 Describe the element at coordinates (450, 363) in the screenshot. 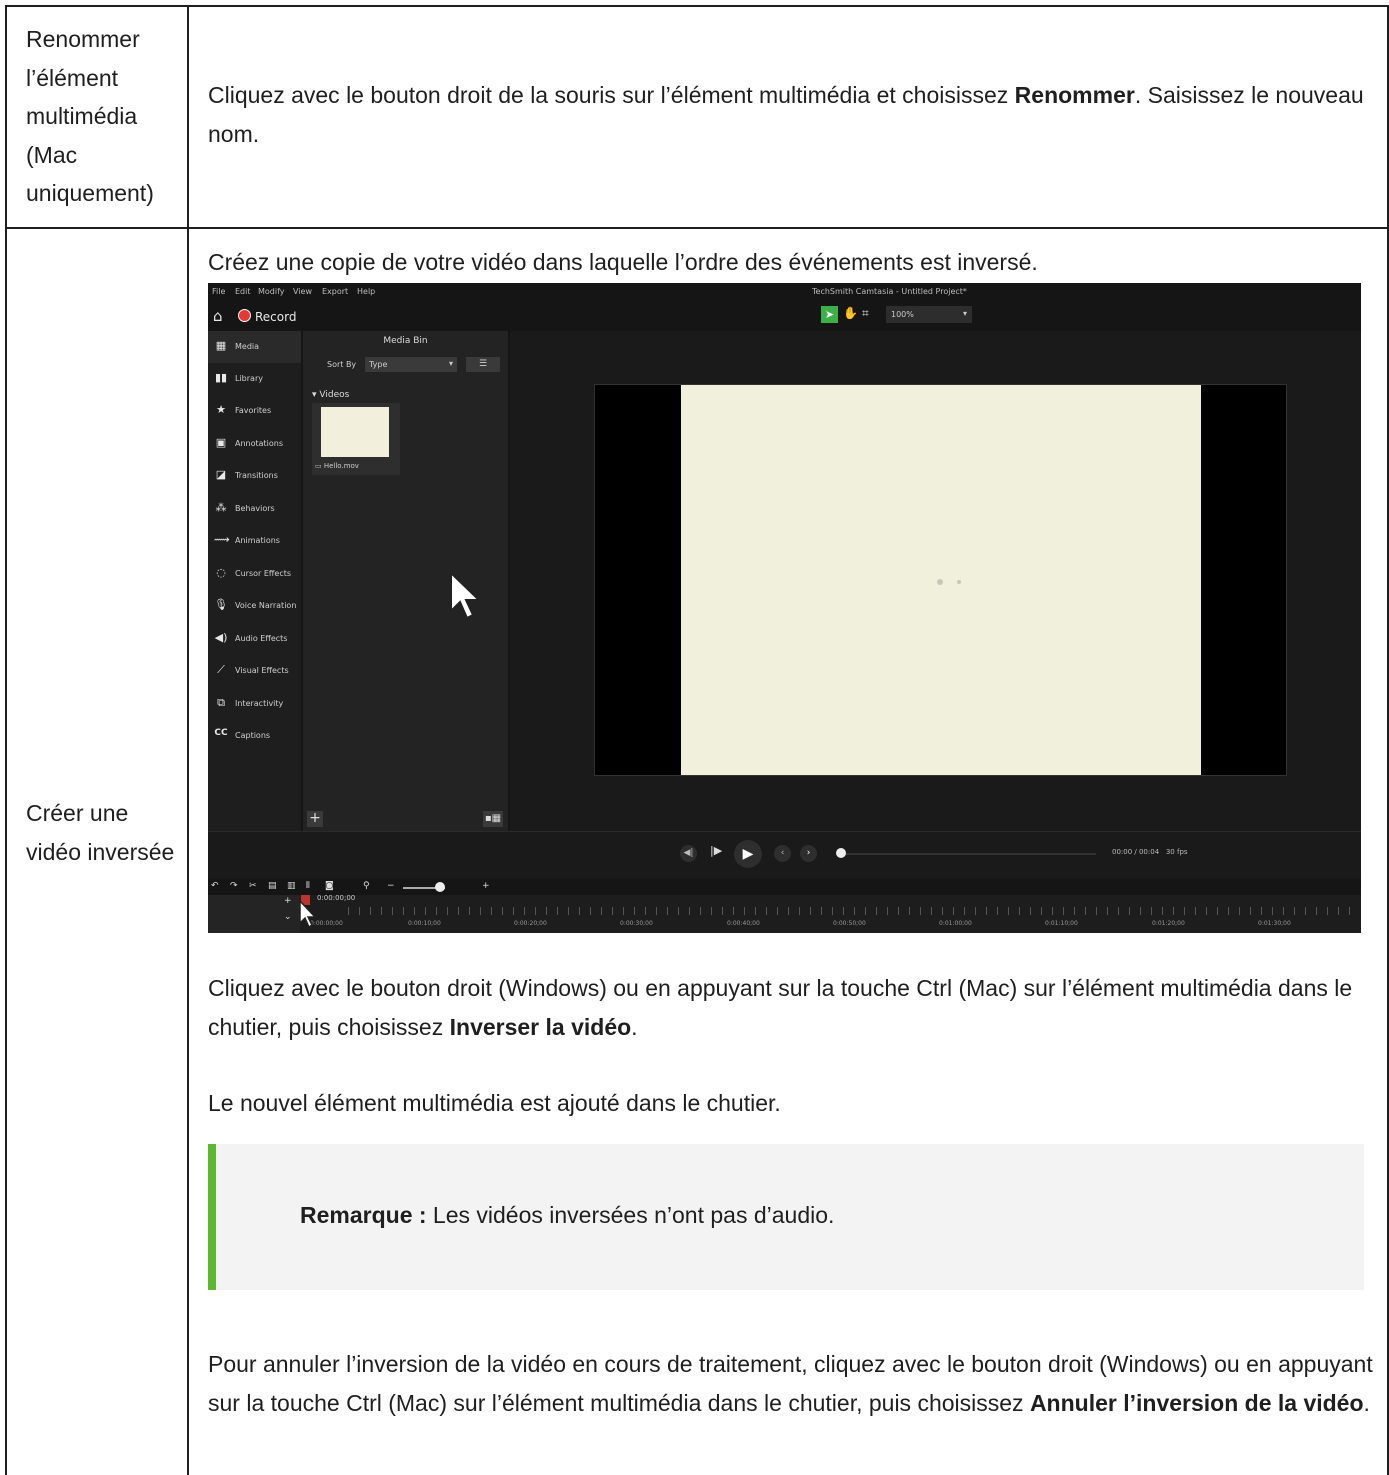

I see `chevron-down-icon: ▾` at that location.